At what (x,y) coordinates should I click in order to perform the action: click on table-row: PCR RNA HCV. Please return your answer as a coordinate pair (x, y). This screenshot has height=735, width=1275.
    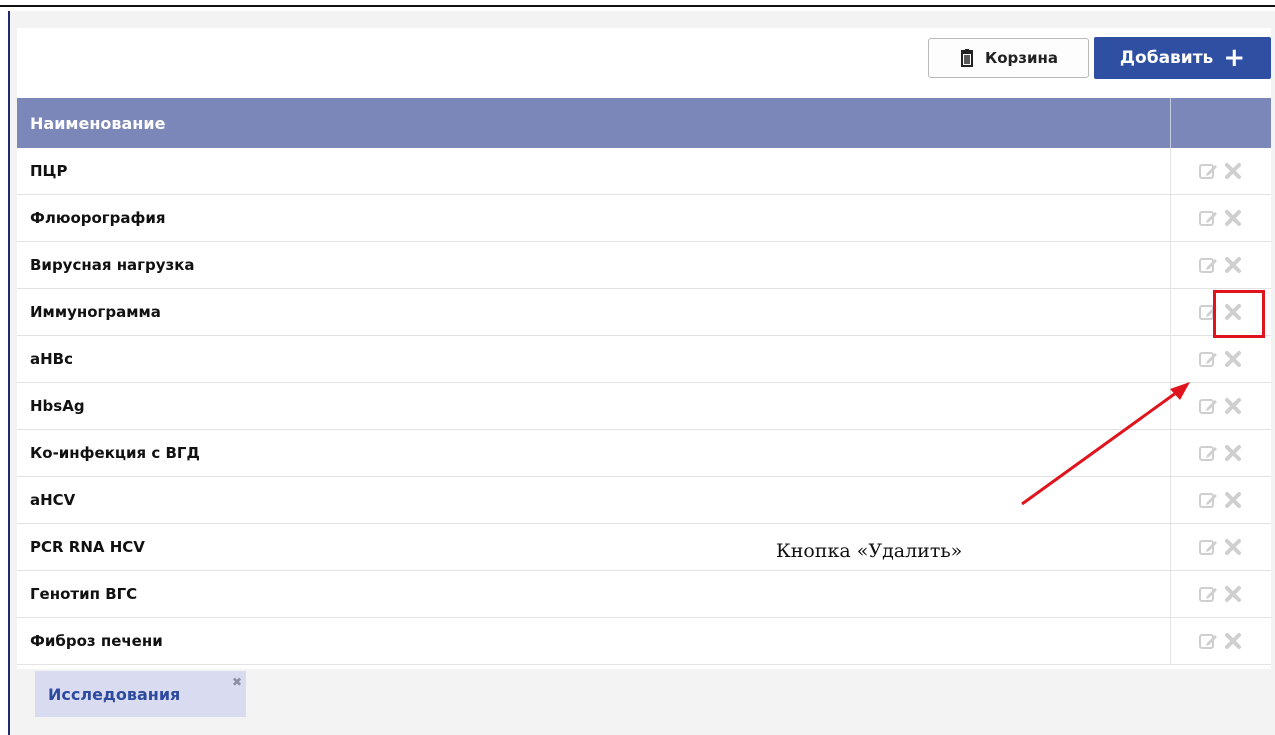
    Looking at the image, I should click on (644, 547).